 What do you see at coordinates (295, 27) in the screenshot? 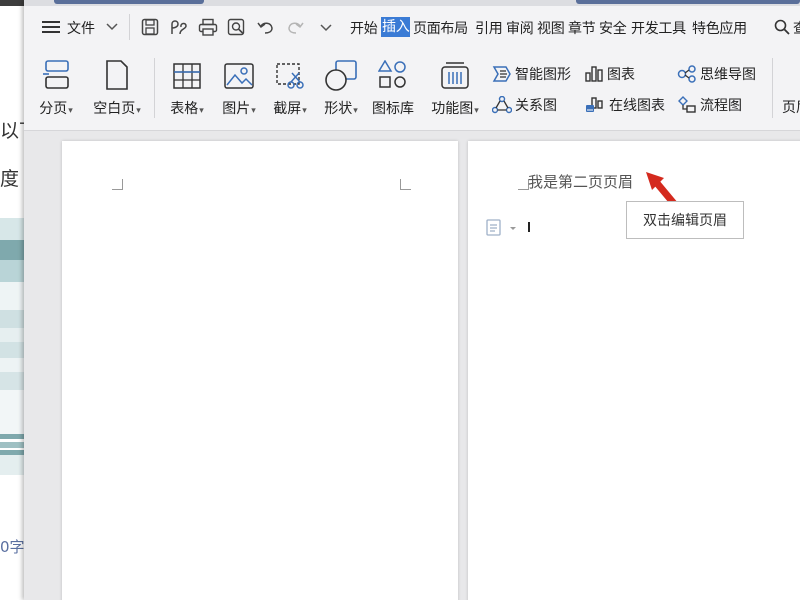
I see `redo-icon` at bounding box center [295, 27].